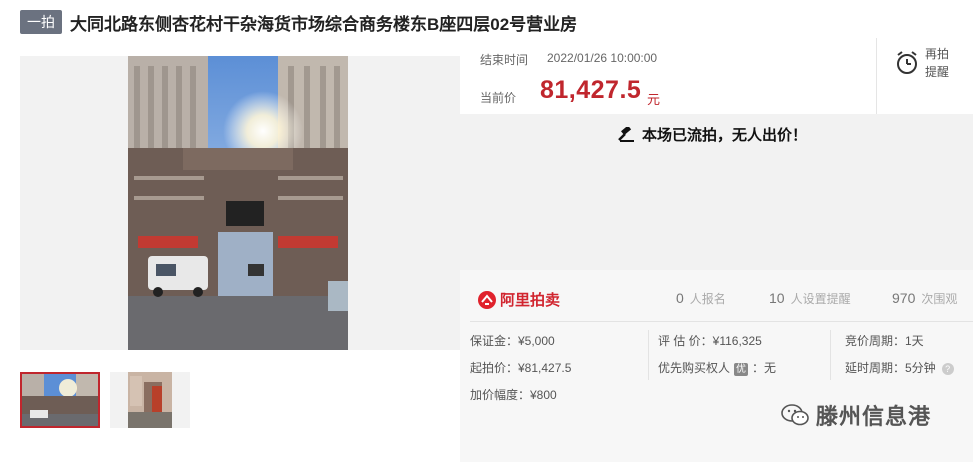  Describe the element at coordinates (924, 76) in the screenshot. I see `remind-button: 再拍提醒` at that location.